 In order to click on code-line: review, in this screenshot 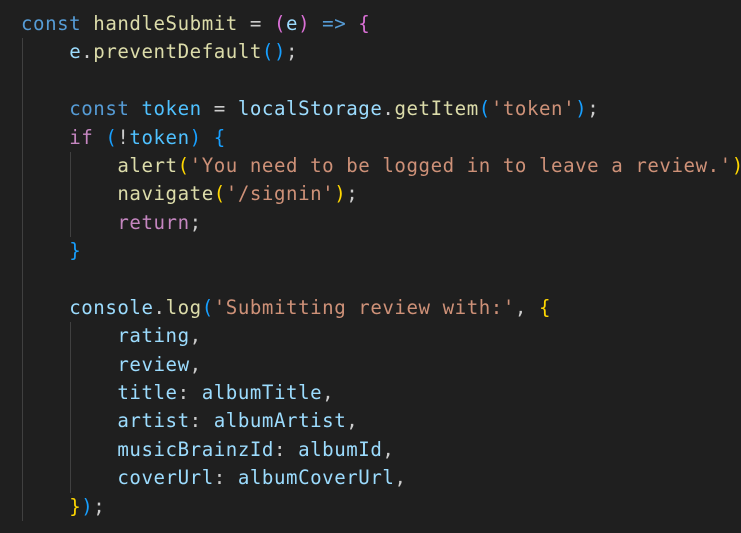, I will do `click(381, 365)`.